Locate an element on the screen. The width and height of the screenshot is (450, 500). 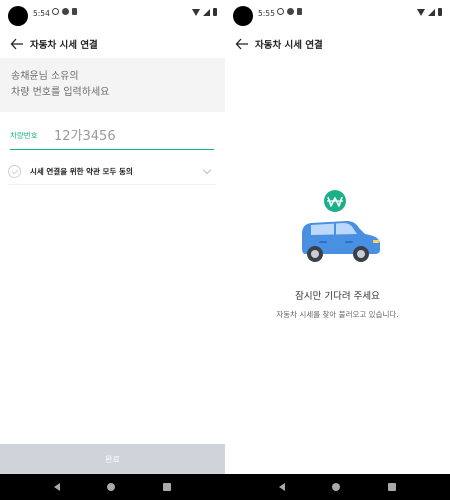
car-loading-illustration is located at coordinates (340, 228).